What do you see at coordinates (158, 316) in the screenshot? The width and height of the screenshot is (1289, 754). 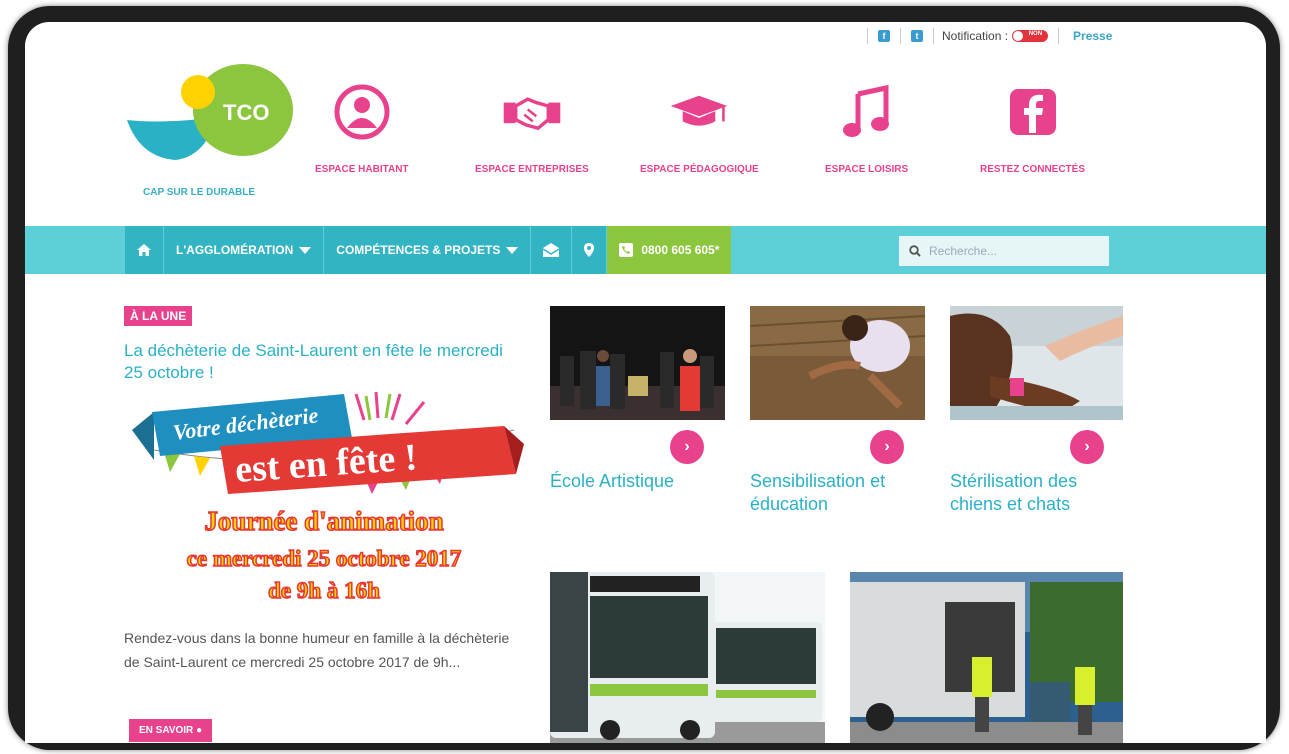 I see `a-la-une-badge: À LA UNE` at bounding box center [158, 316].